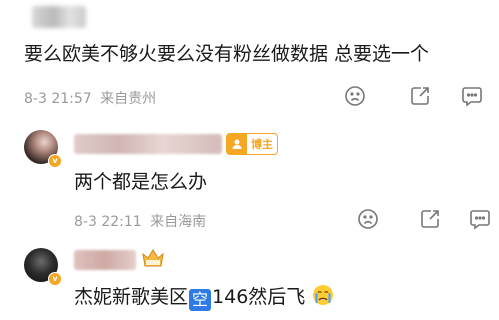  Describe the element at coordinates (153, 258) in the screenshot. I see `fan-level-icon` at that location.